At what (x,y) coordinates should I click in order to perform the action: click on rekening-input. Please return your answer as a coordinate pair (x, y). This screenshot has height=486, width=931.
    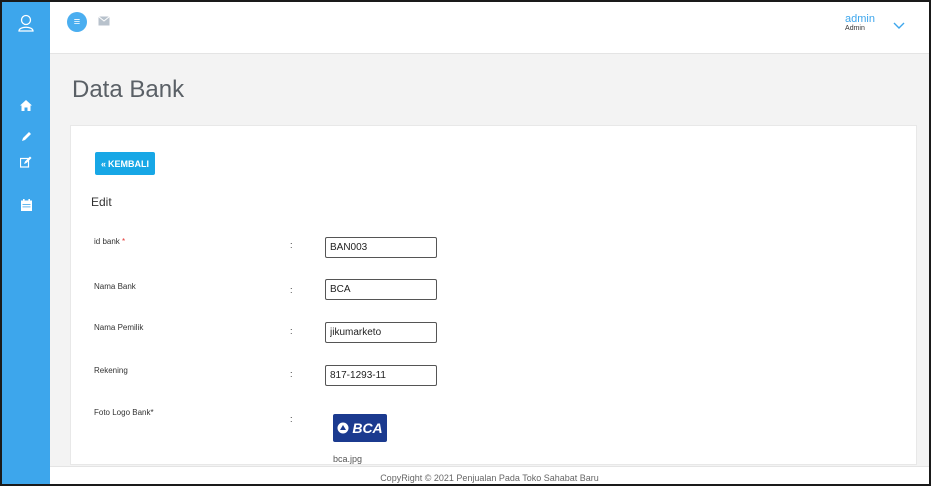
    Looking at the image, I should click on (381, 375).